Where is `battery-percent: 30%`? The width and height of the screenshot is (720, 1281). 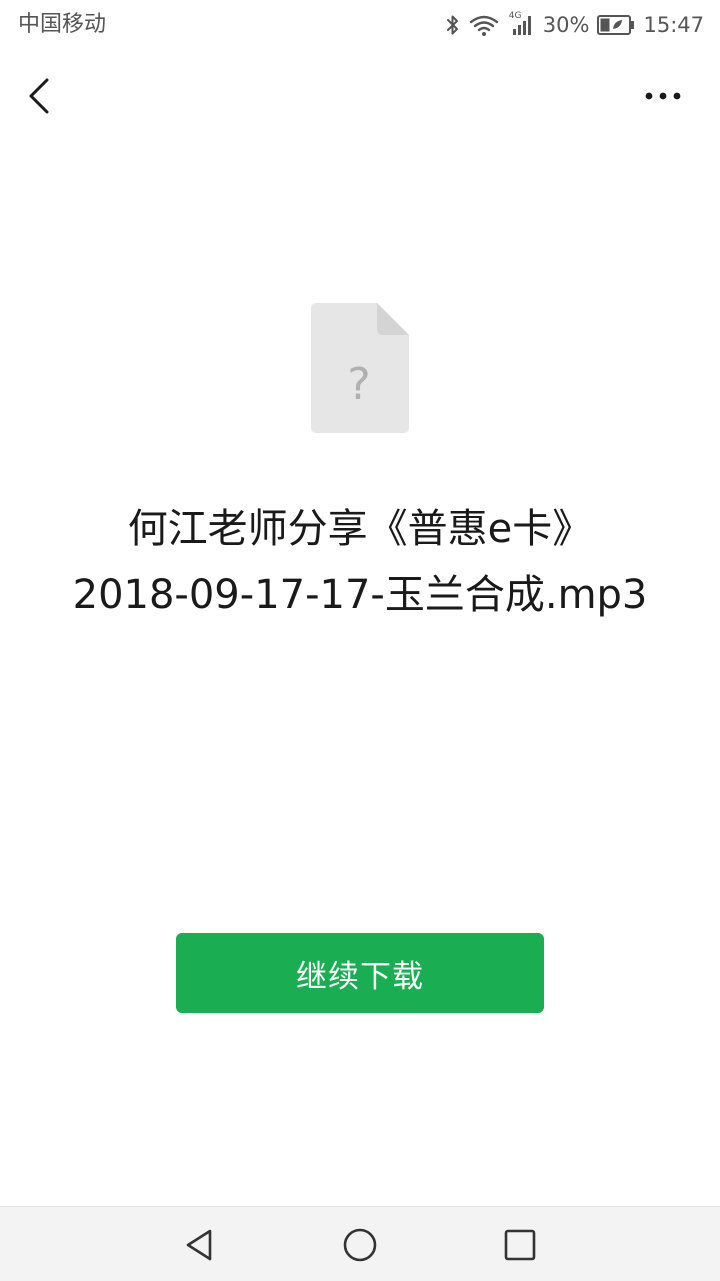 battery-percent: 30% is located at coordinates (566, 25).